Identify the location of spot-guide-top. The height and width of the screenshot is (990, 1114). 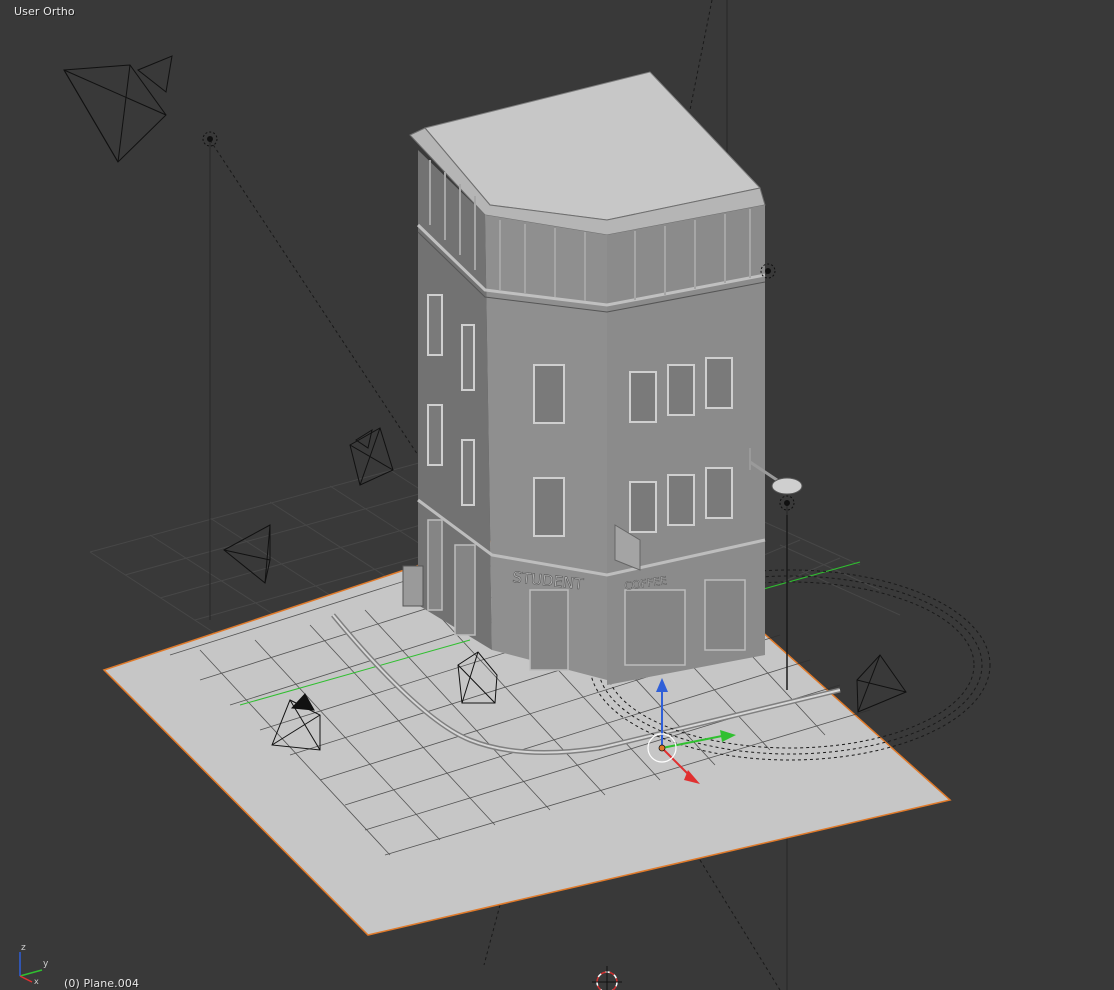
(701, 55).